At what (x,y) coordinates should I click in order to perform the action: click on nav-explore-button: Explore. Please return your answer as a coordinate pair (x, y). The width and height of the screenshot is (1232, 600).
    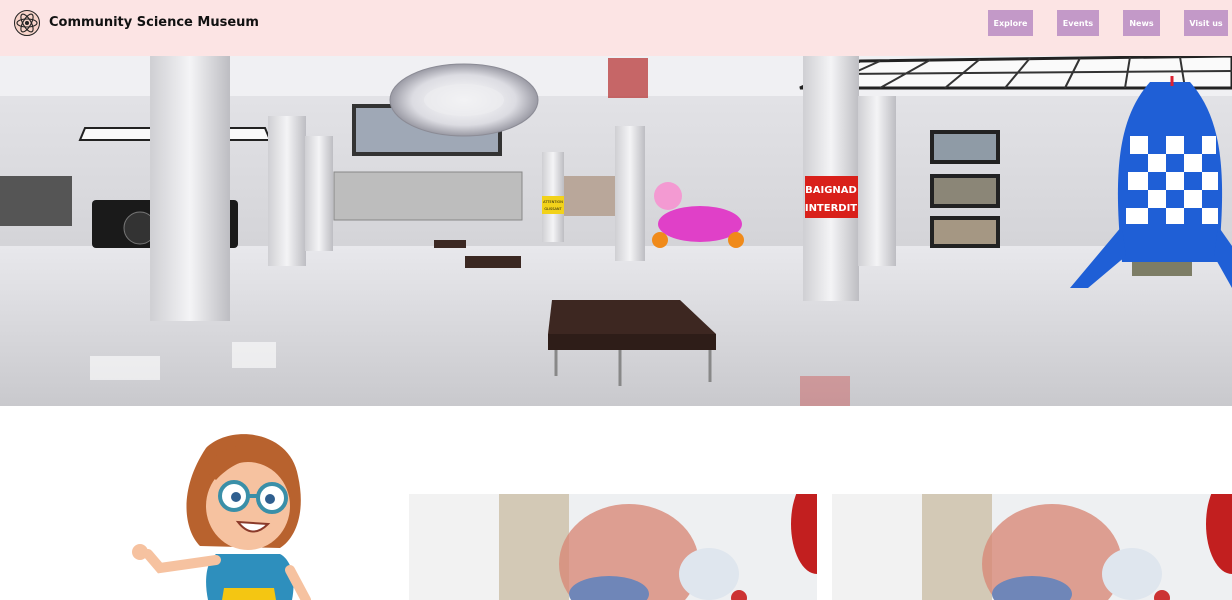
    Looking at the image, I should click on (1010, 23).